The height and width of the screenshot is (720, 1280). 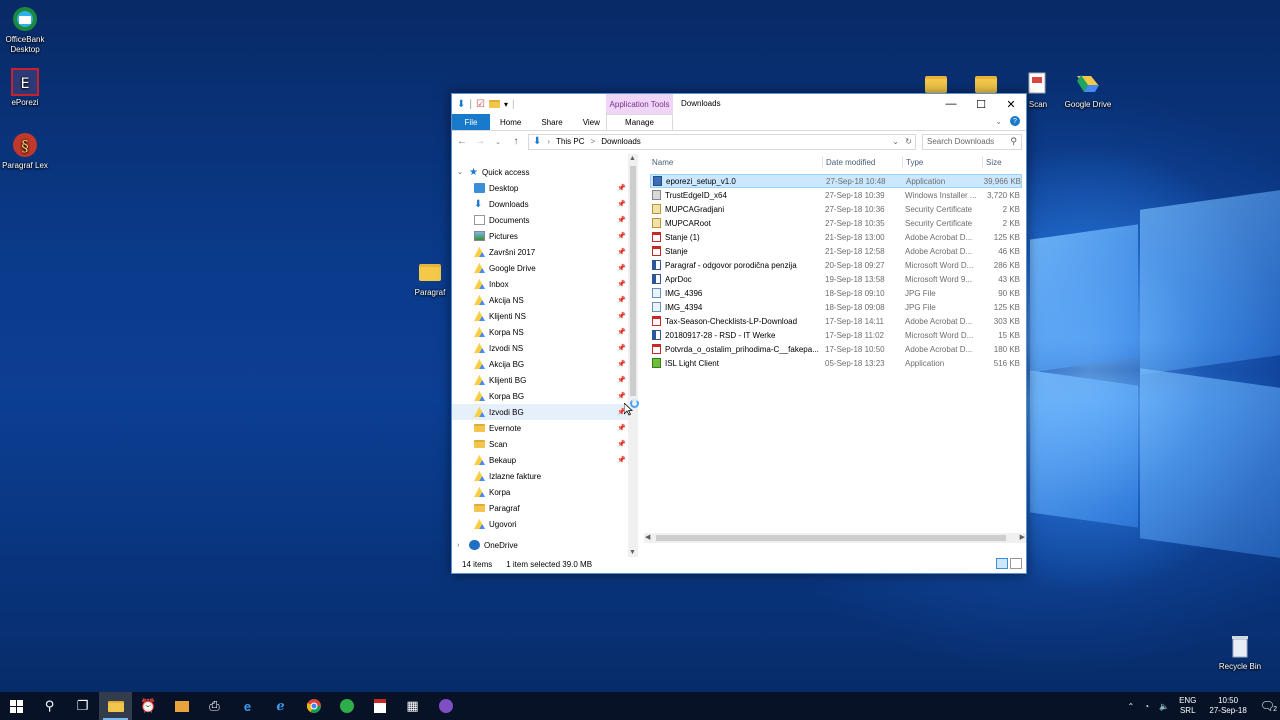 What do you see at coordinates (540, 492) in the screenshot?
I see `nav-item: Korpa` at bounding box center [540, 492].